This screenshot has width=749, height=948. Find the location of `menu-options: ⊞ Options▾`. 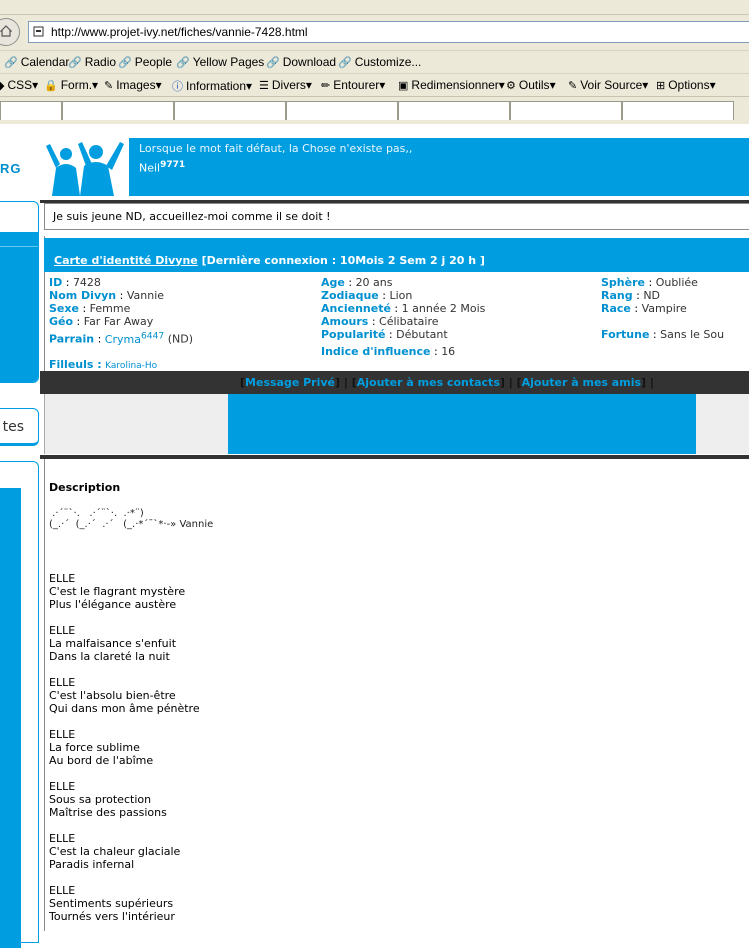

menu-options: ⊞ Options▾ is located at coordinates (686, 85).